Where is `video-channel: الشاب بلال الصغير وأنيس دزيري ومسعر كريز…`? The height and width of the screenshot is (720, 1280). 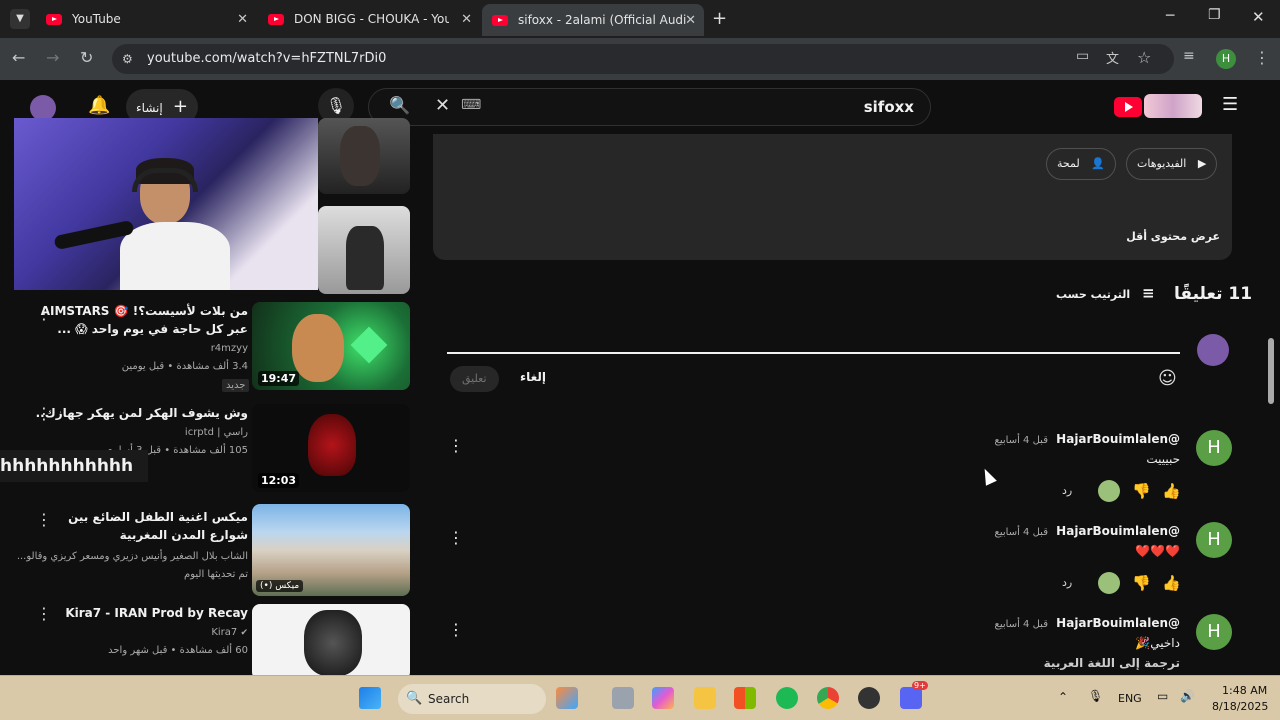 video-channel: الشاب بلال الصغير وأنيس دزيري ومسعر كريز… is located at coordinates (133, 557).